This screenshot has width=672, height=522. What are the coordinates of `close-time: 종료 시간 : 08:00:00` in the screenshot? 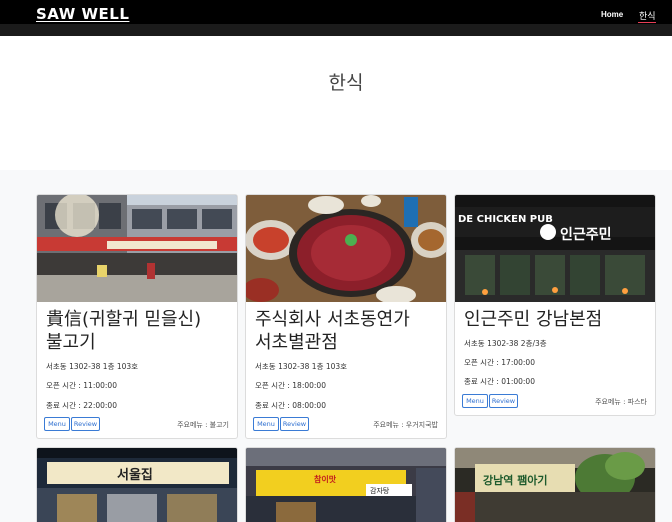 It's located at (290, 405).